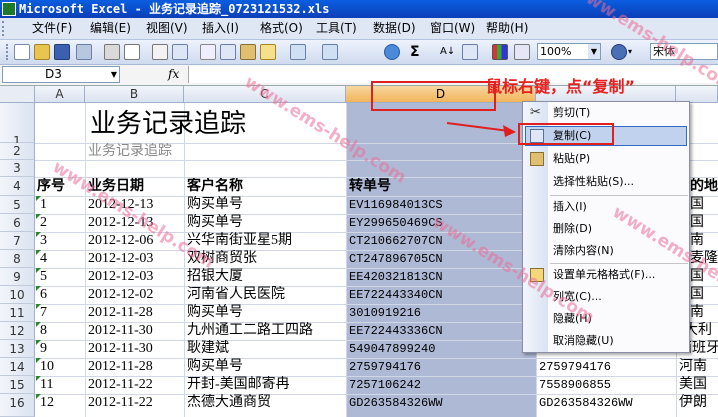 This screenshot has height=417, width=718. I want to click on annotation-arrow, so click(481, 129).